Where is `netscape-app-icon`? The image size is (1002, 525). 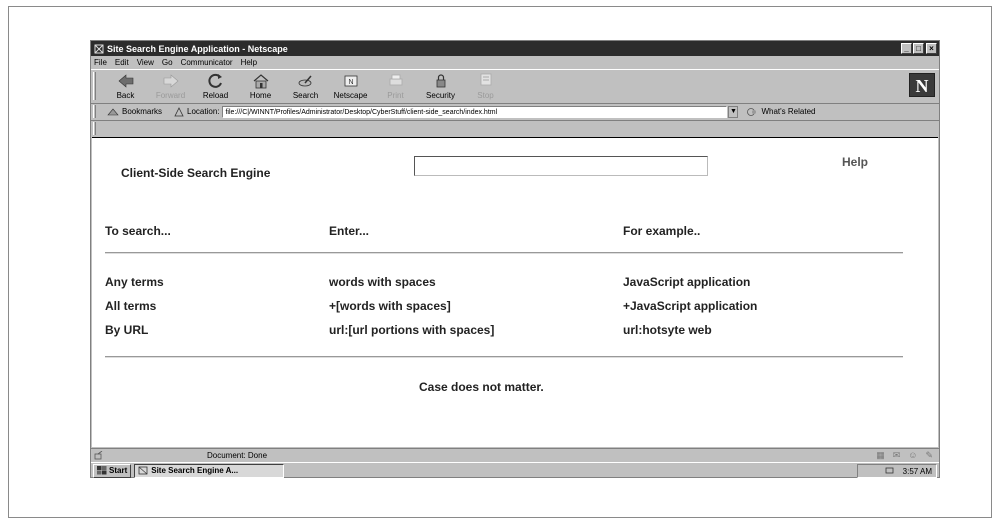 netscape-app-icon is located at coordinates (99, 48).